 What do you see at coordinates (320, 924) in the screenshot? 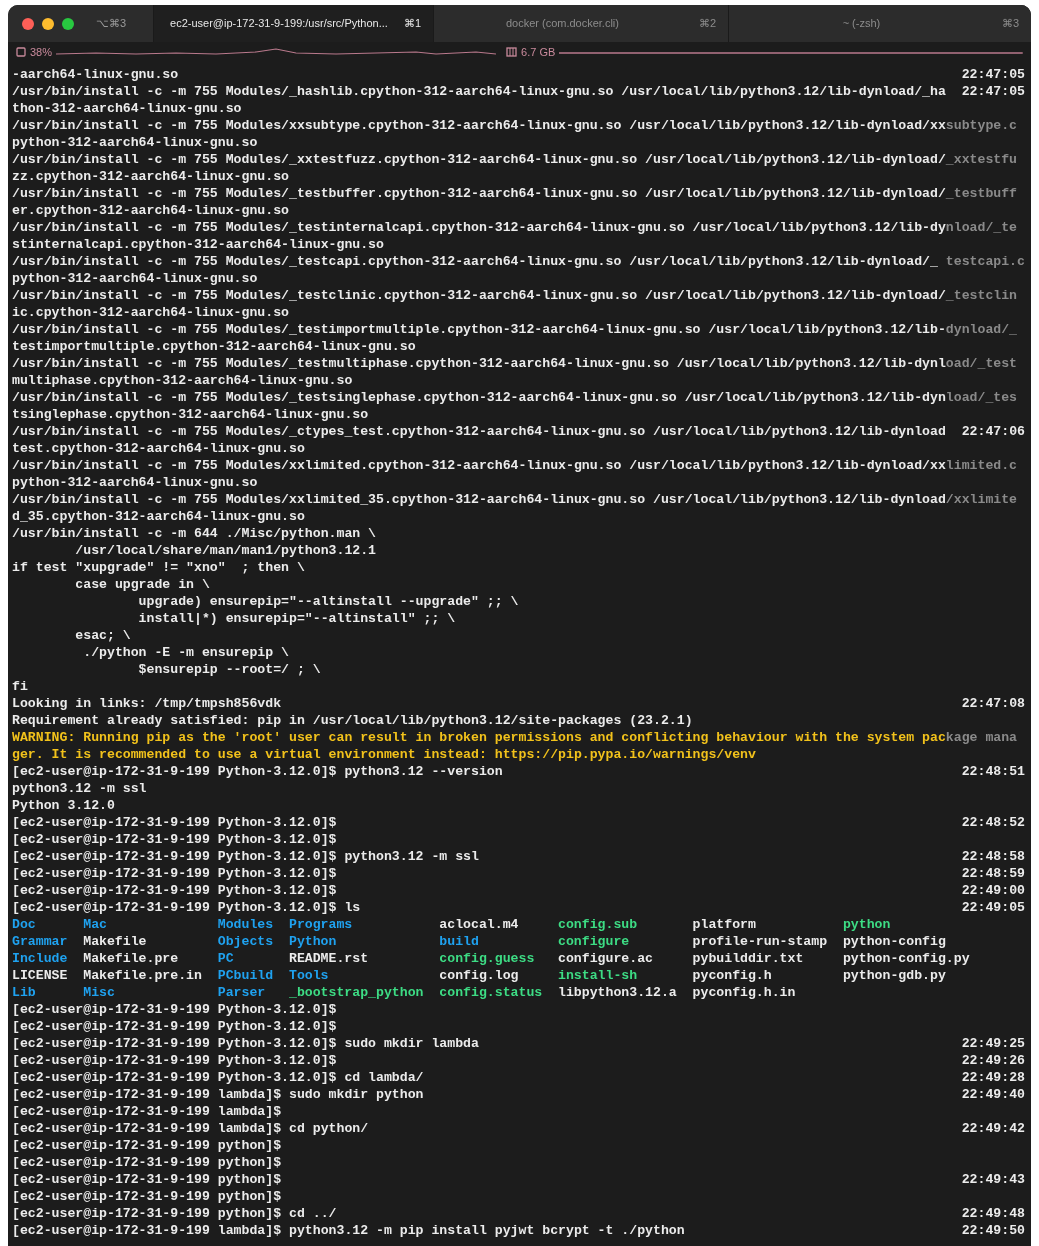
I see `file-name: Programs` at bounding box center [320, 924].